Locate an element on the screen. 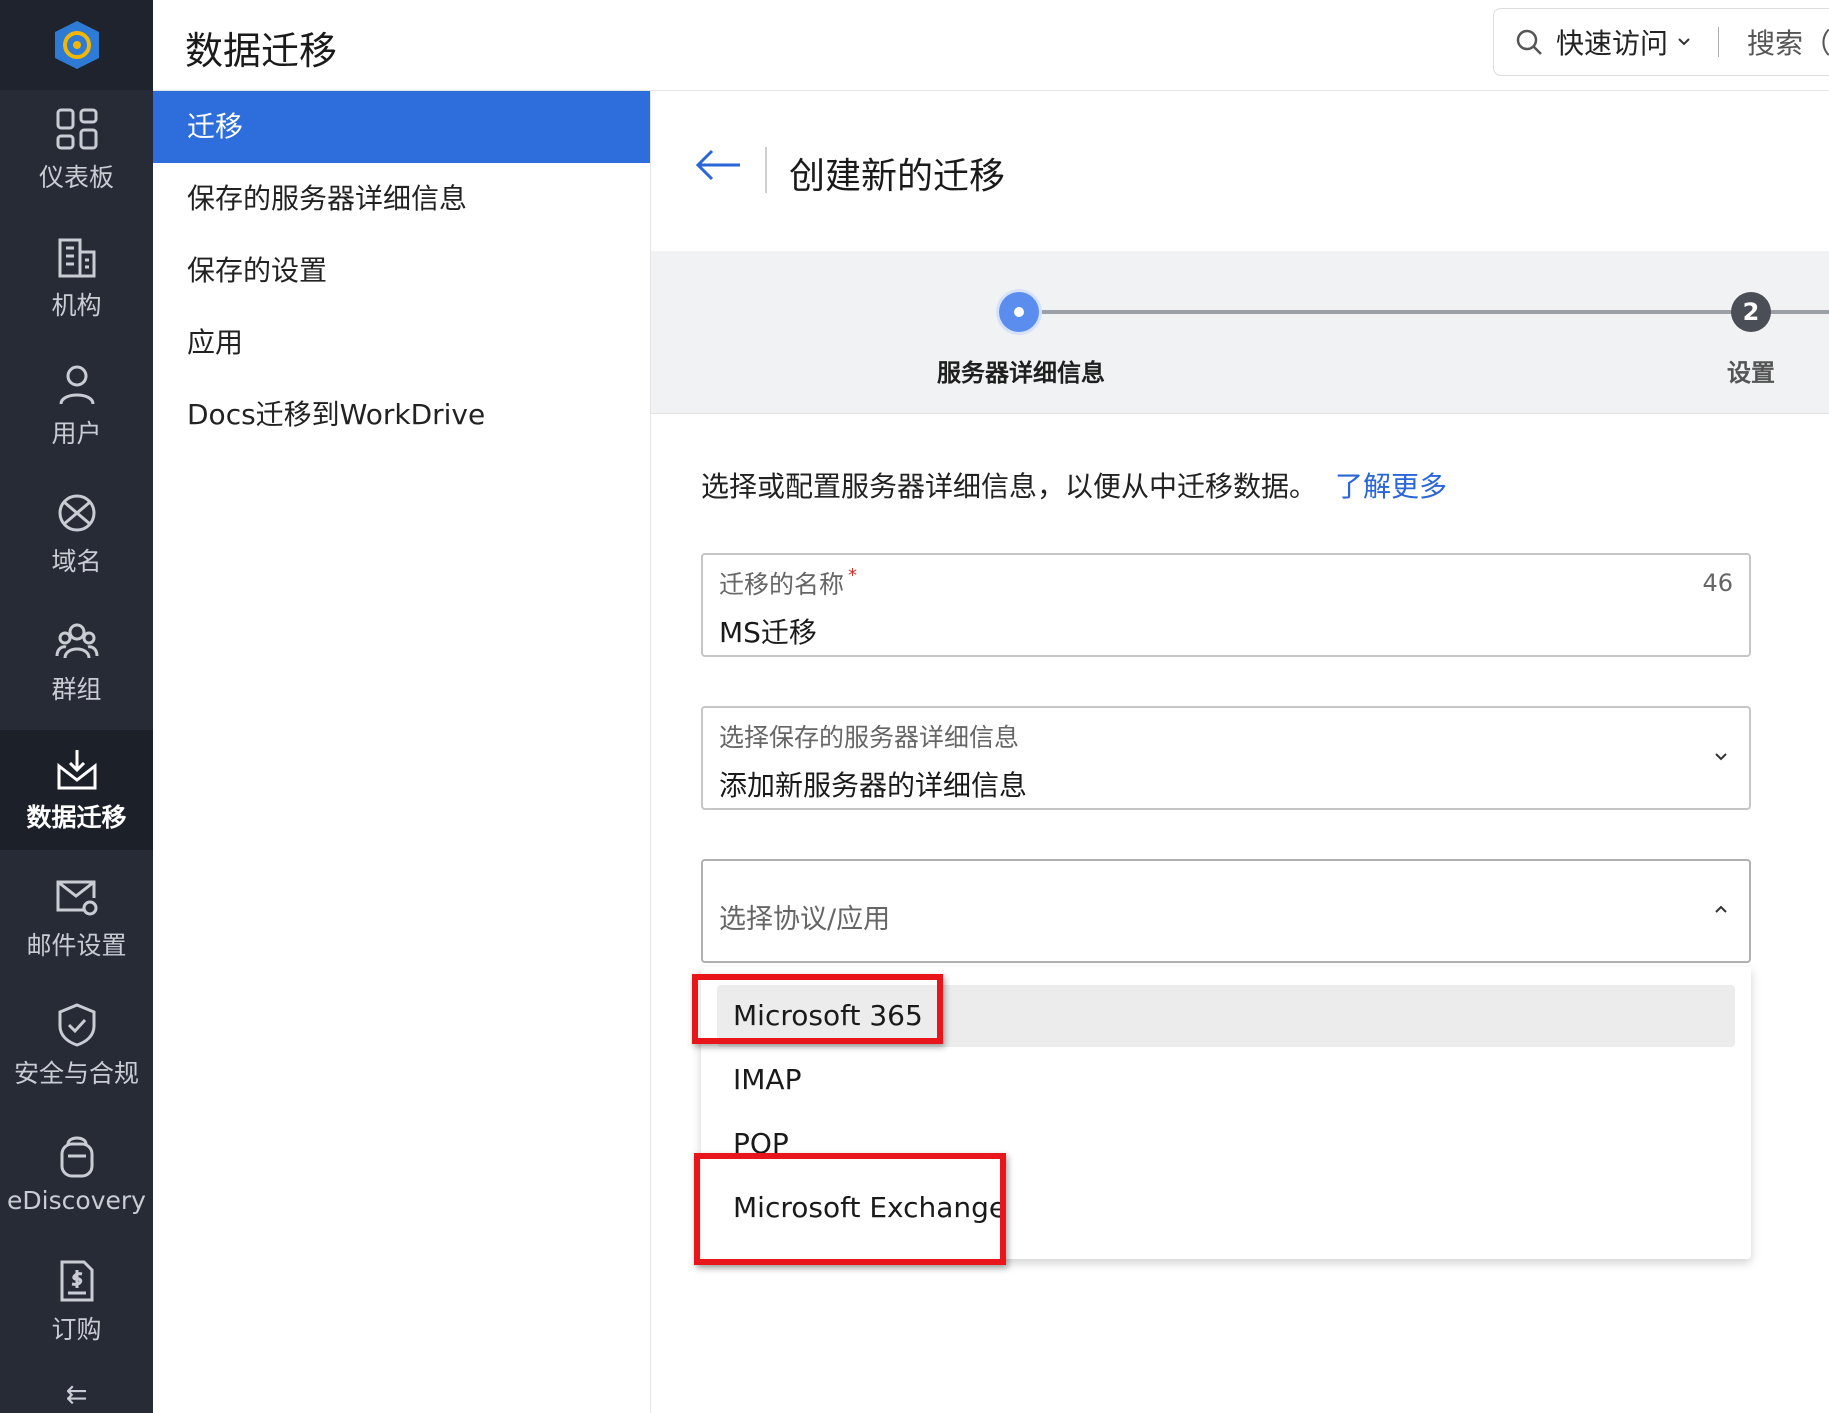 The image size is (1829, 1413). subnav-item-saved-settings: 保存的设置 is located at coordinates (401, 271).